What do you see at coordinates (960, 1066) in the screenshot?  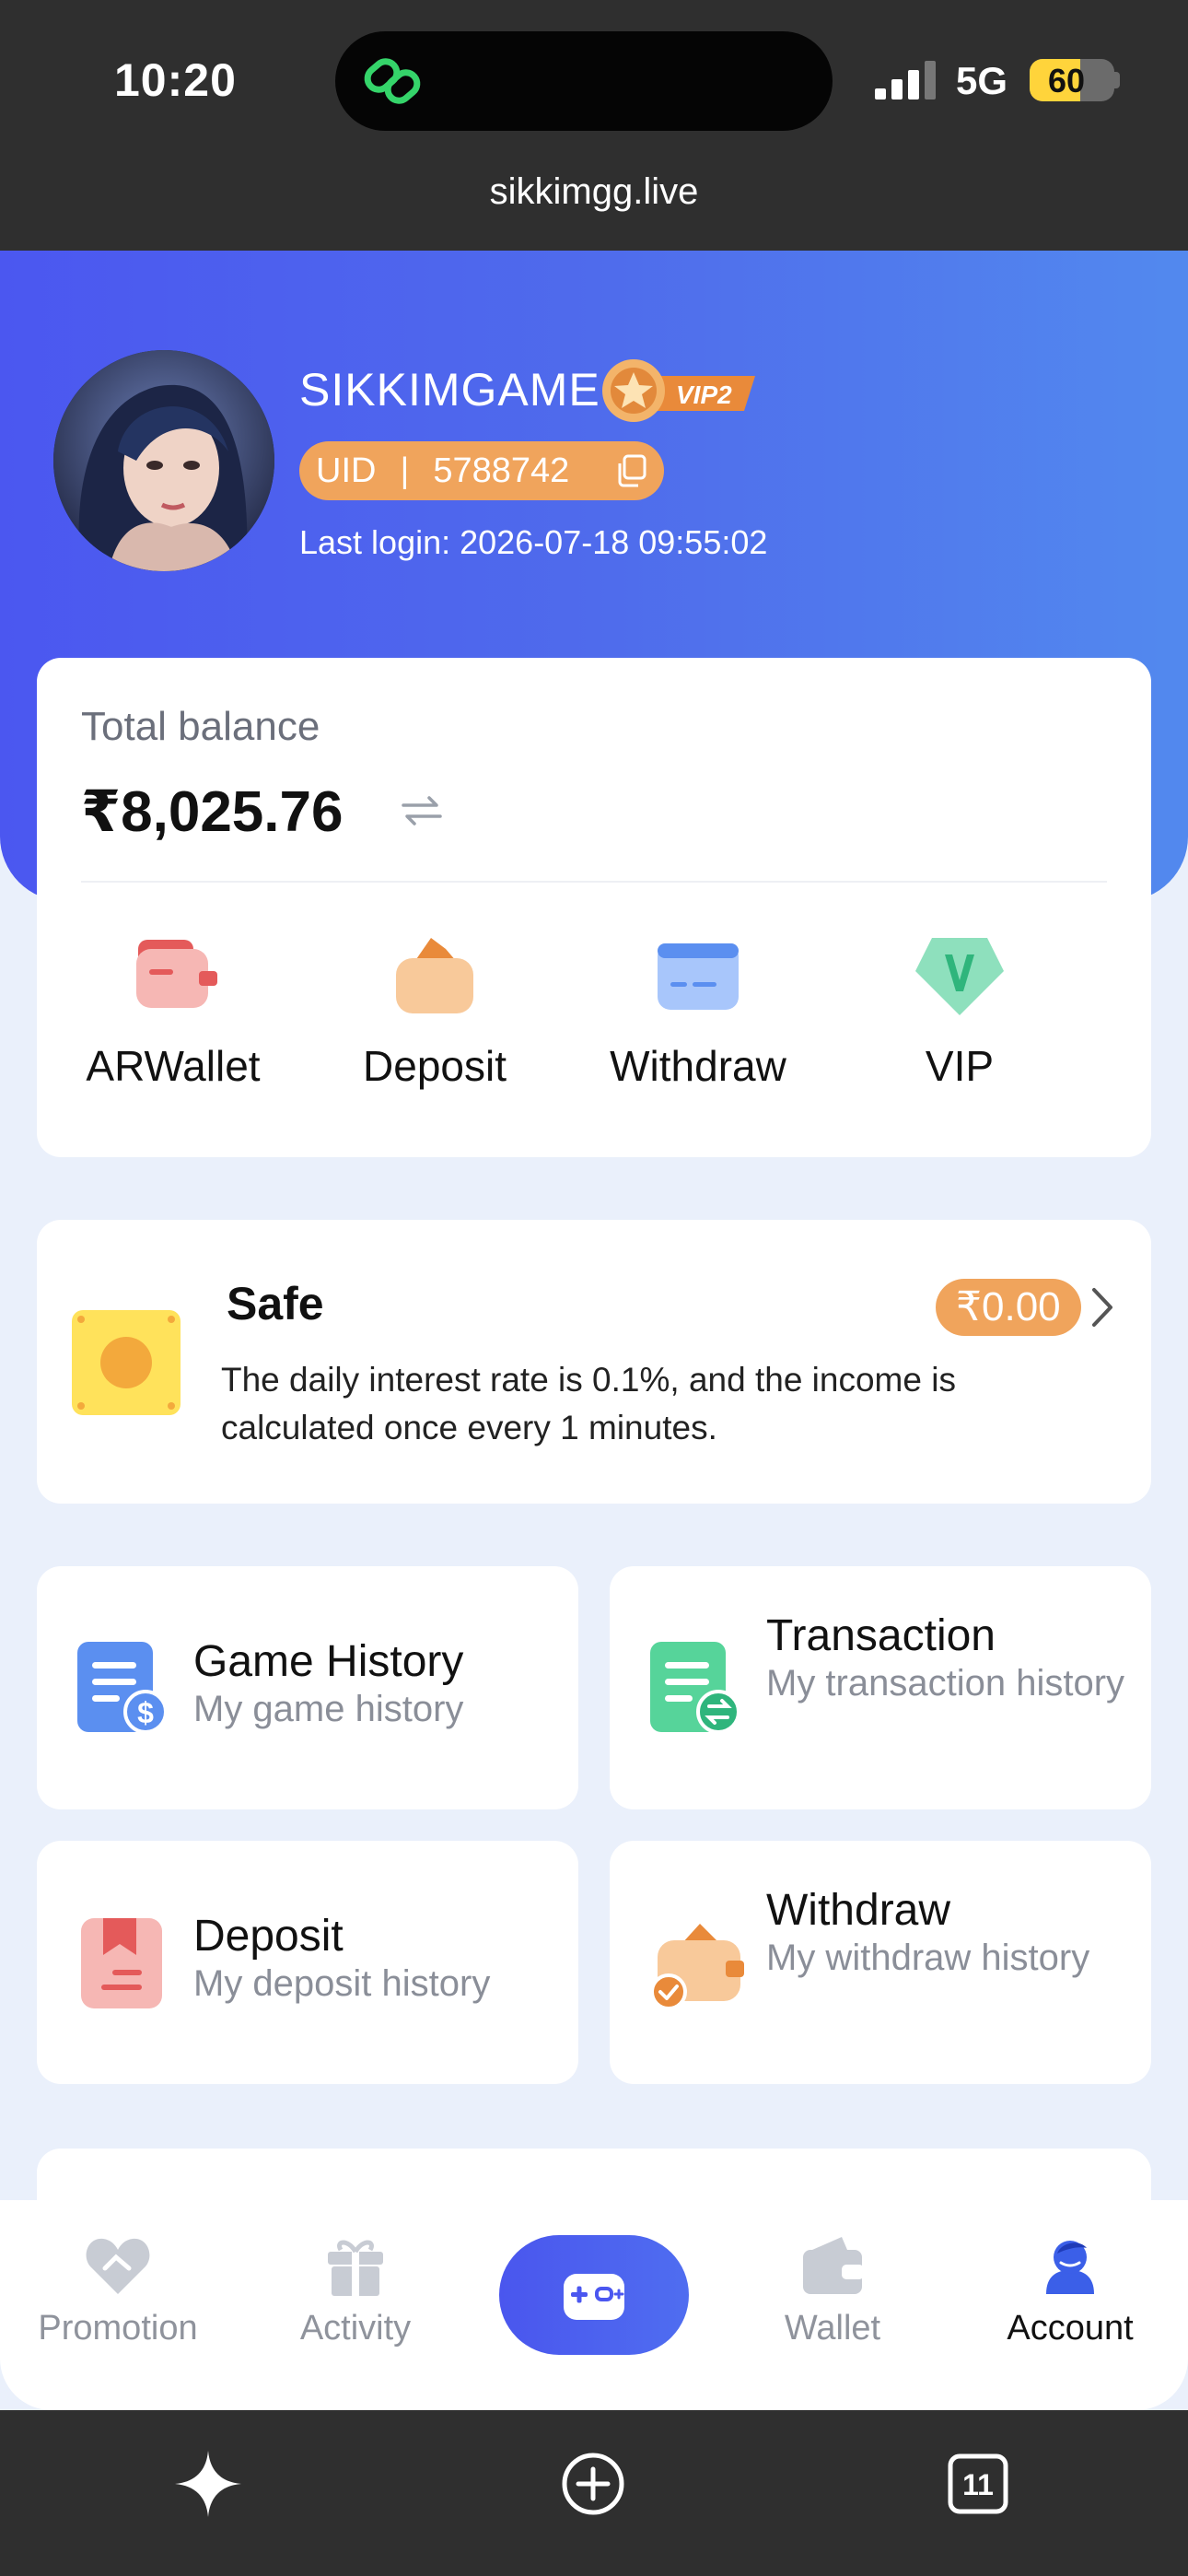 I see `quick-action-label: VIP` at bounding box center [960, 1066].